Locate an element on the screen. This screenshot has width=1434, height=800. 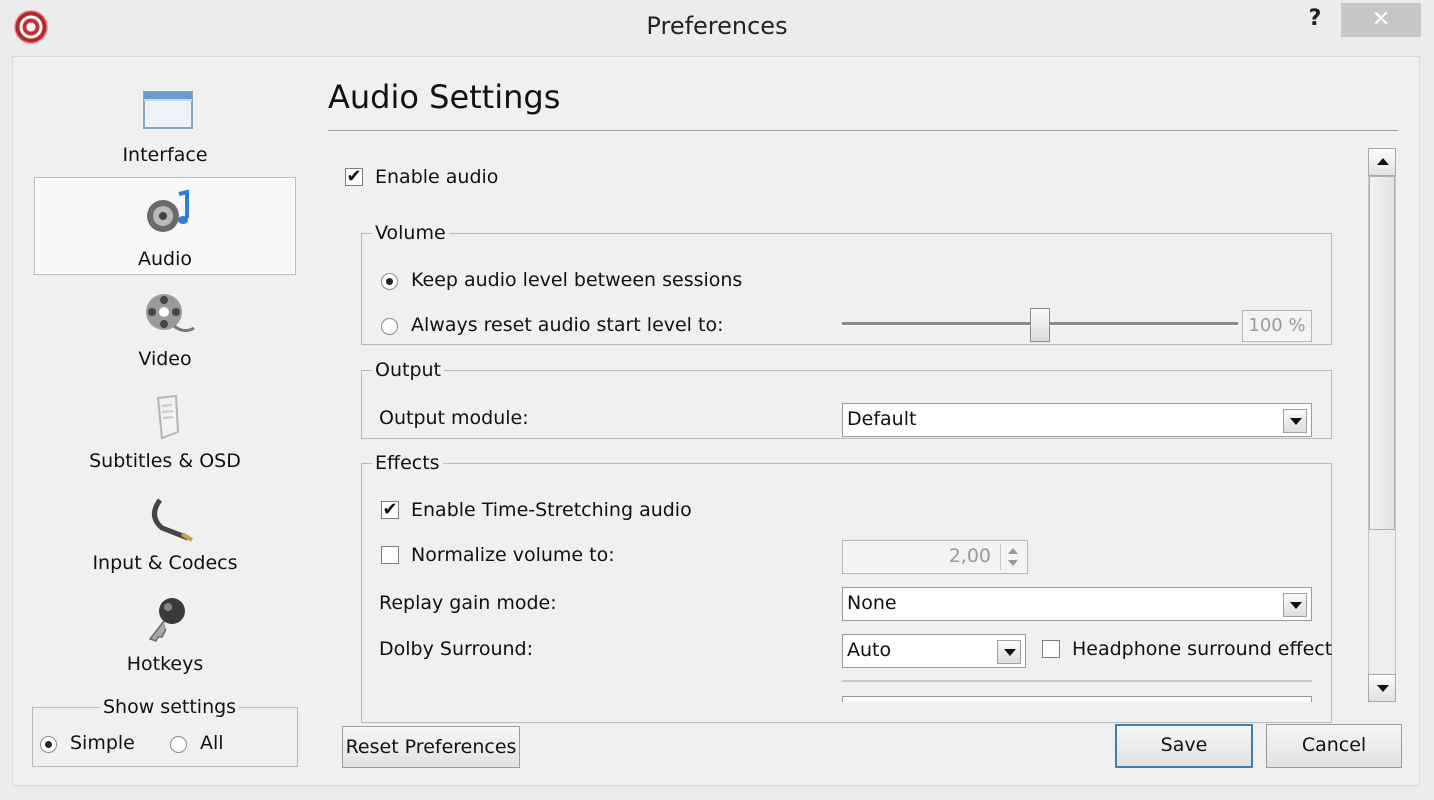
headphone-surround-label: Headphone surround effect is located at coordinates (1202, 649).